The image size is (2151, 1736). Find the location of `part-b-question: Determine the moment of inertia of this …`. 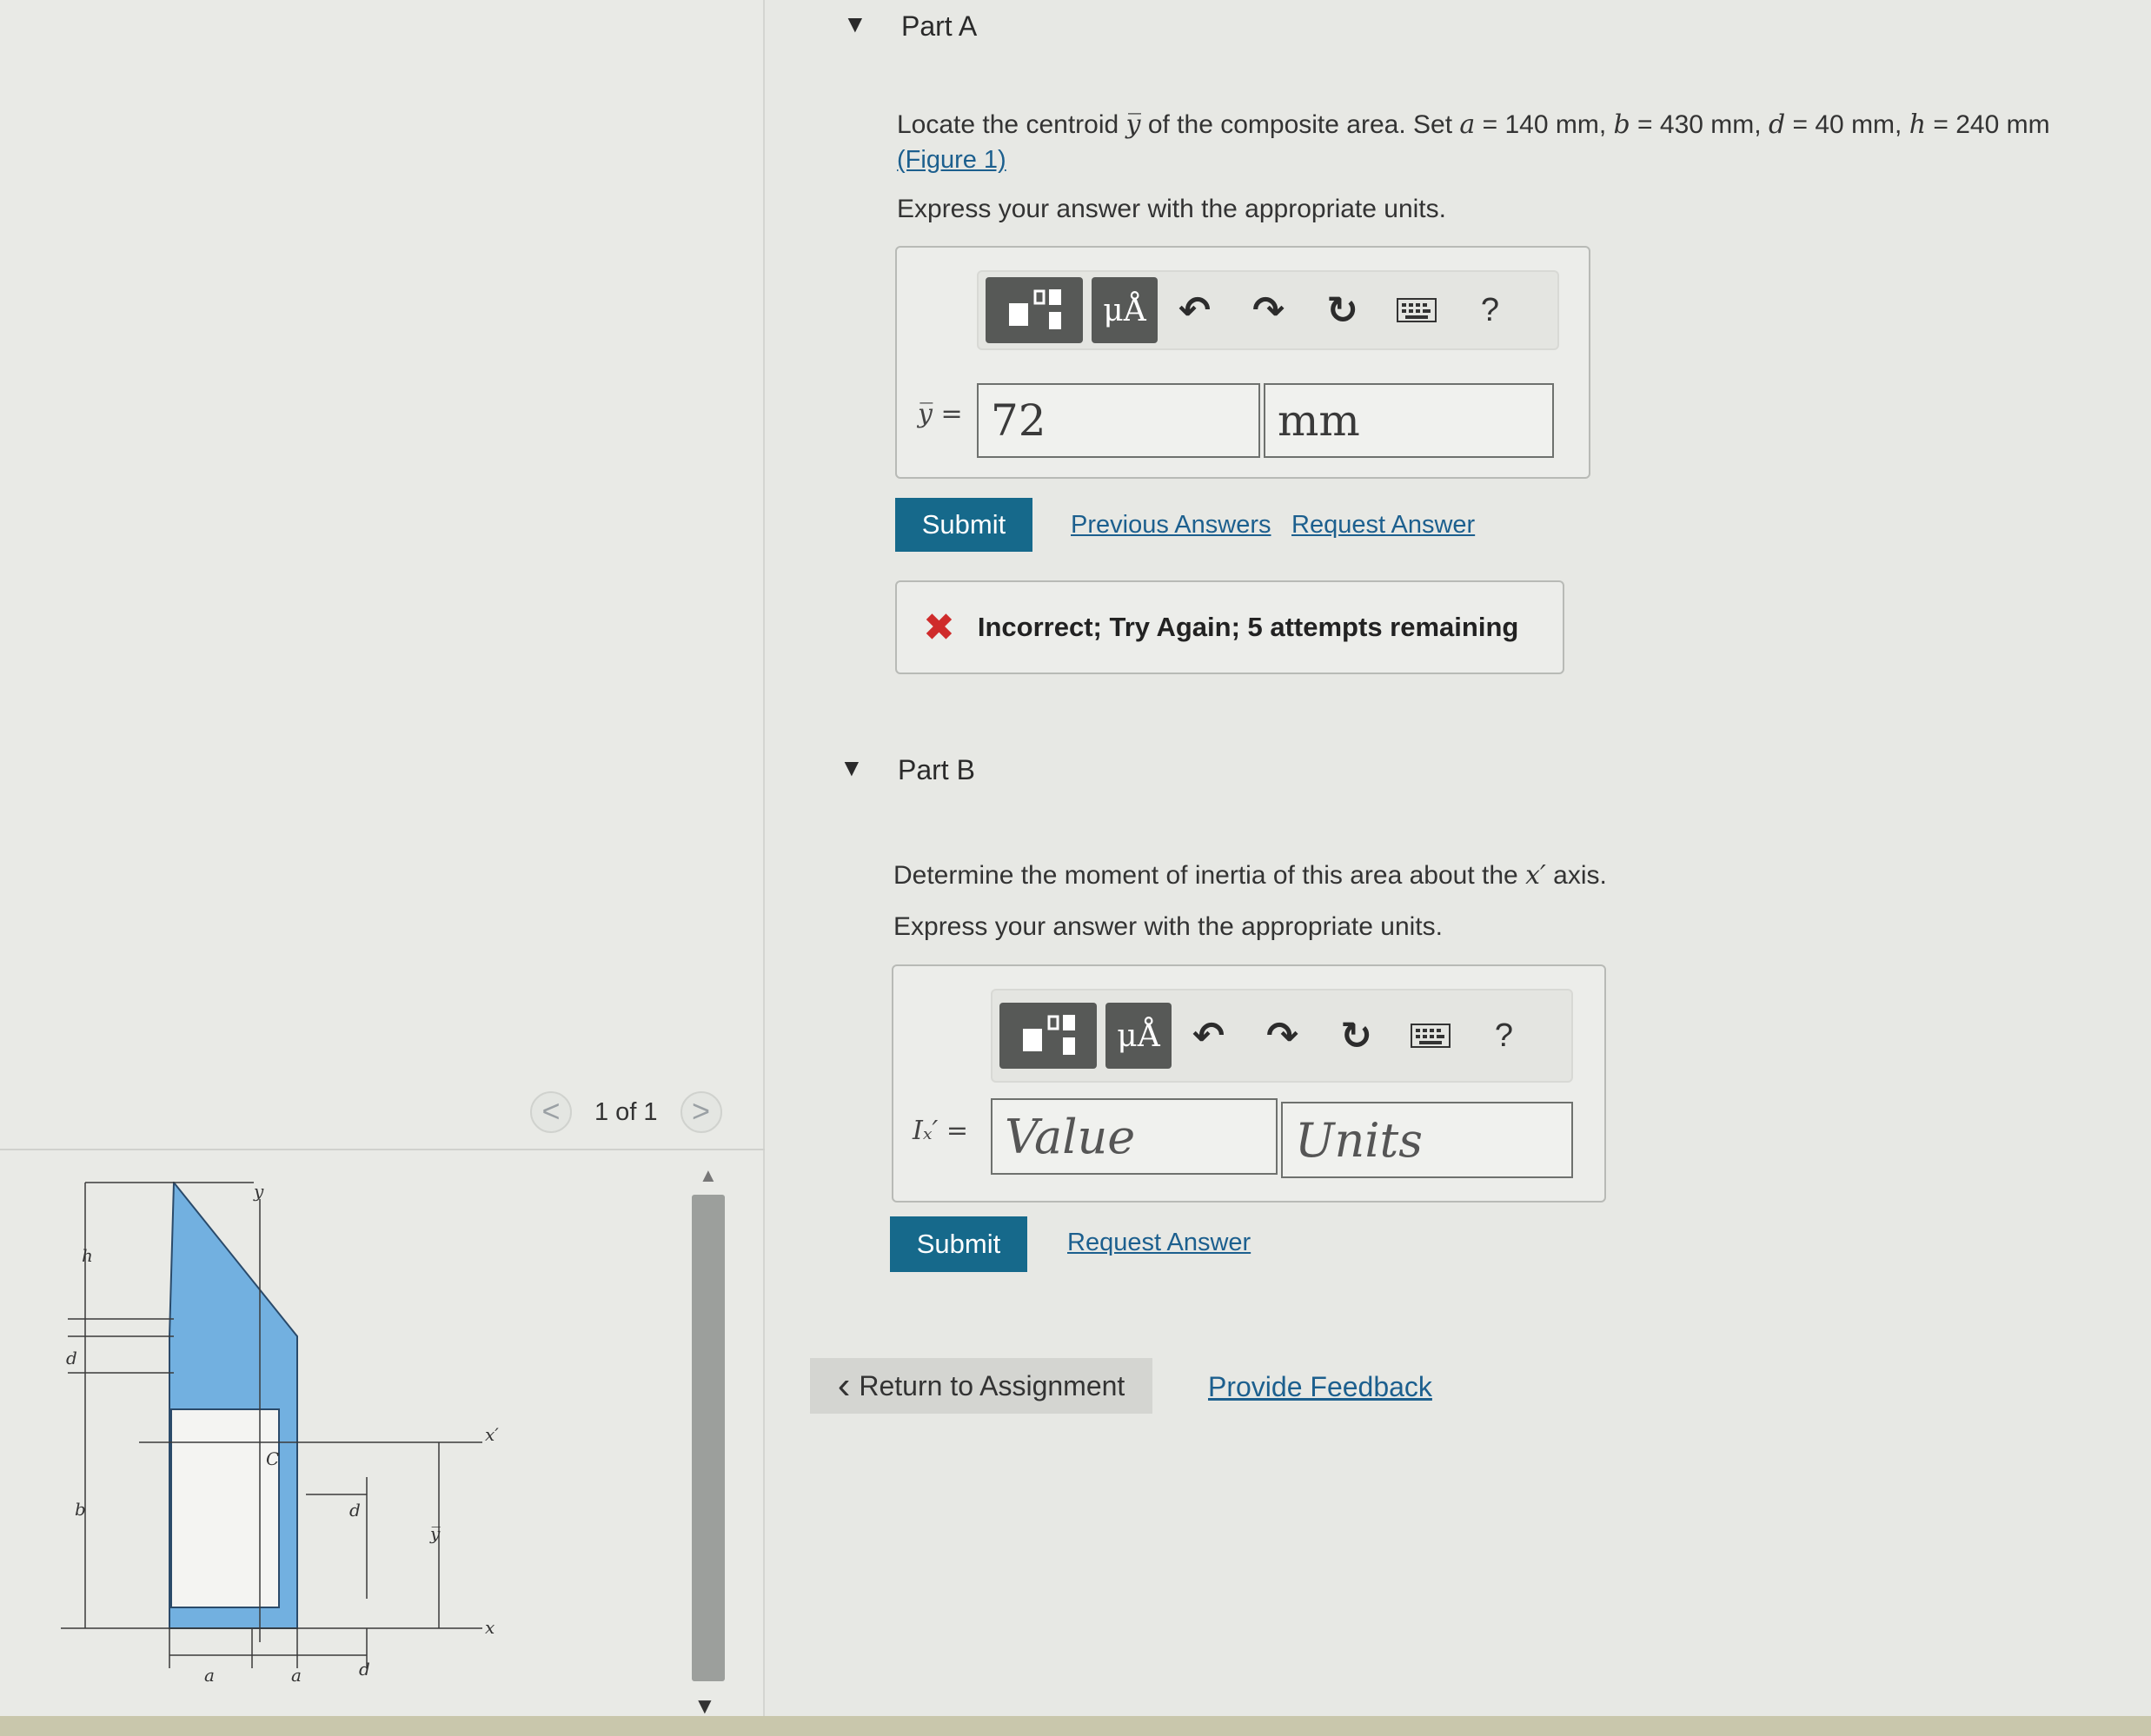

part-b-question: Determine the moment of inertia of this … is located at coordinates (1250, 875).